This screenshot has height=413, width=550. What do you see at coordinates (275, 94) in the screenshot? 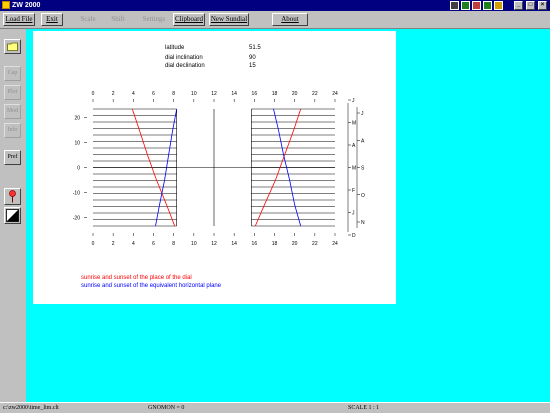
I see `x-tick-label-top: 18` at bounding box center [275, 94].